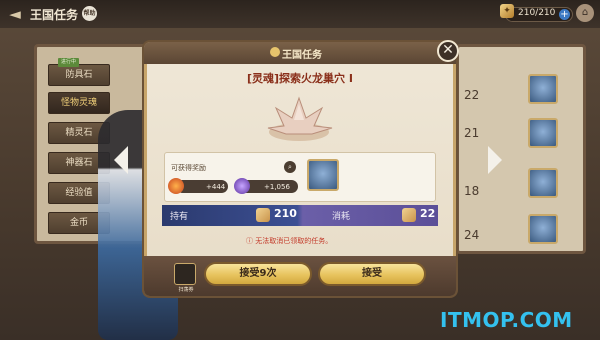  I want to click on accept-multi-button: 接受9次, so click(258, 274).